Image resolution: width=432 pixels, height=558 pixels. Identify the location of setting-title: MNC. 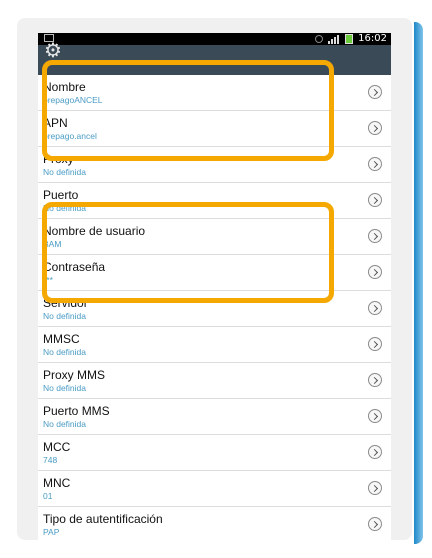
(57, 483).